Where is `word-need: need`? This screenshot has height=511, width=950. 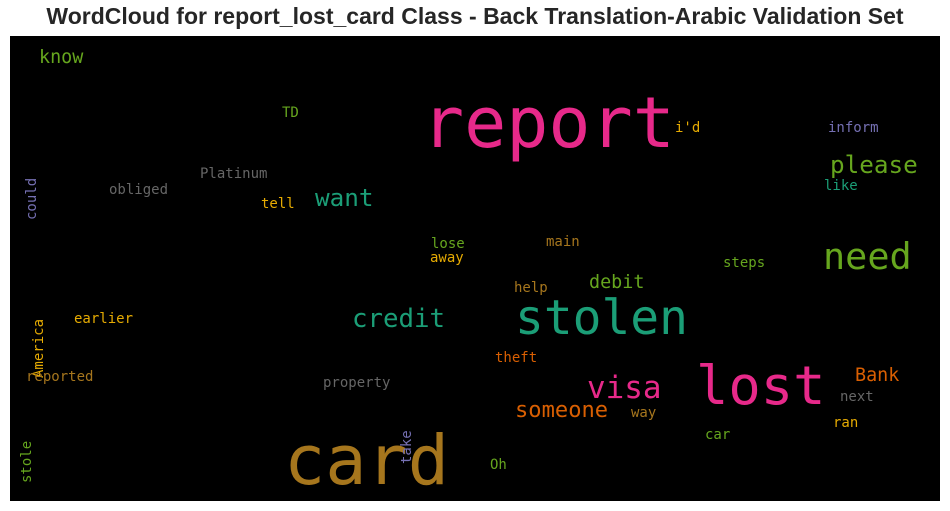
word-need: need is located at coordinates (867, 256).